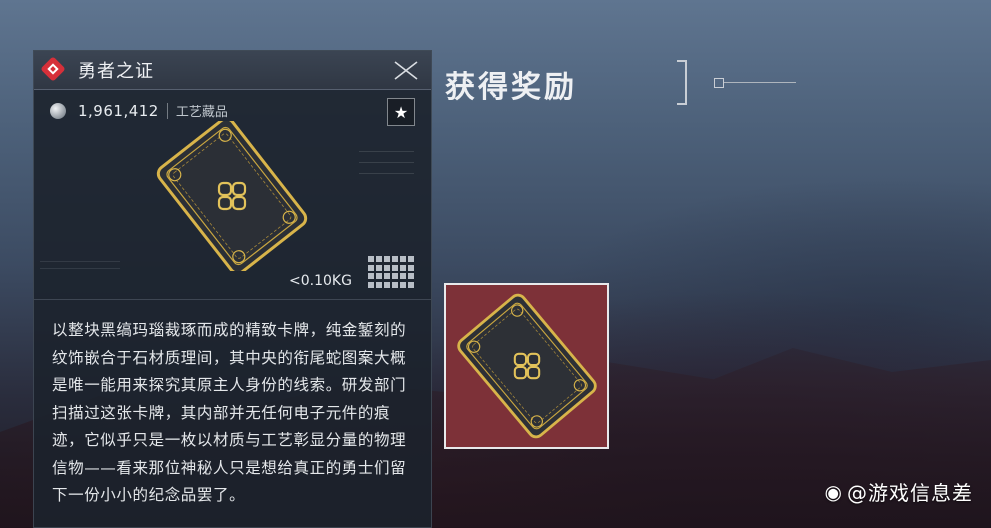 The height and width of the screenshot is (528, 991). Describe the element at coordinates (833, 491) in the screenshot. I see `weibo-icon: ◉` at that location.